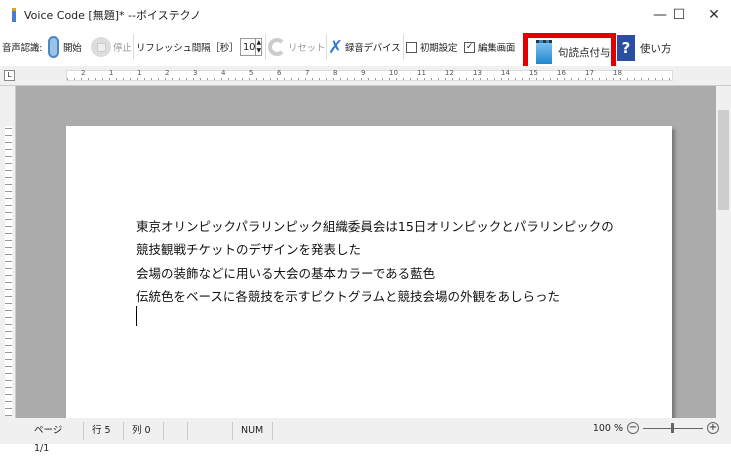 The height and width of the screenshot is (458, 731). Describe the element at coordinates (679, 15) in the screenshot. I see `maximize-button: ☐` at that location.